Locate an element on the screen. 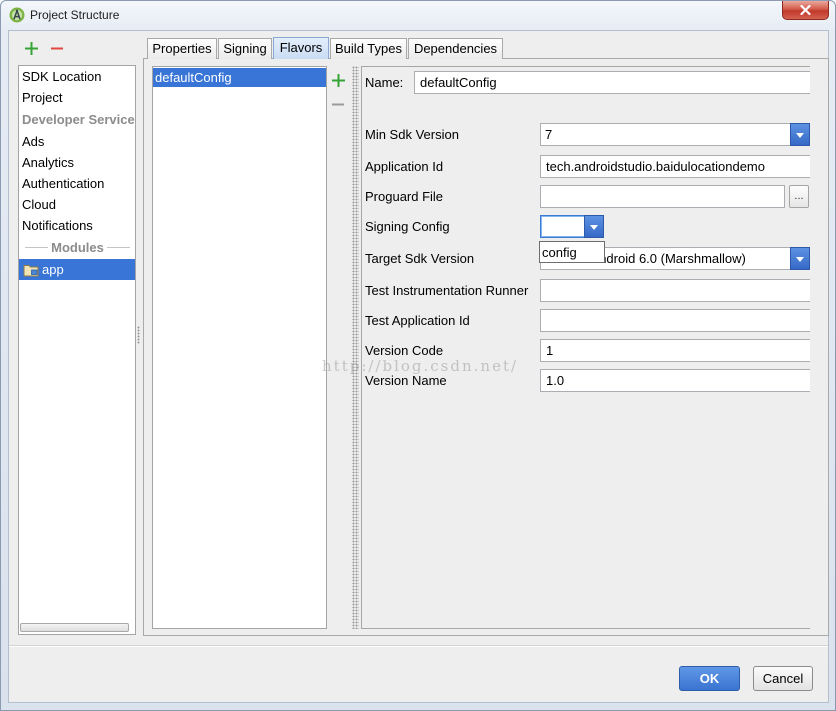 The image size is (836, 711). modules-header-label: Modules is located at coordinates (77, 247).